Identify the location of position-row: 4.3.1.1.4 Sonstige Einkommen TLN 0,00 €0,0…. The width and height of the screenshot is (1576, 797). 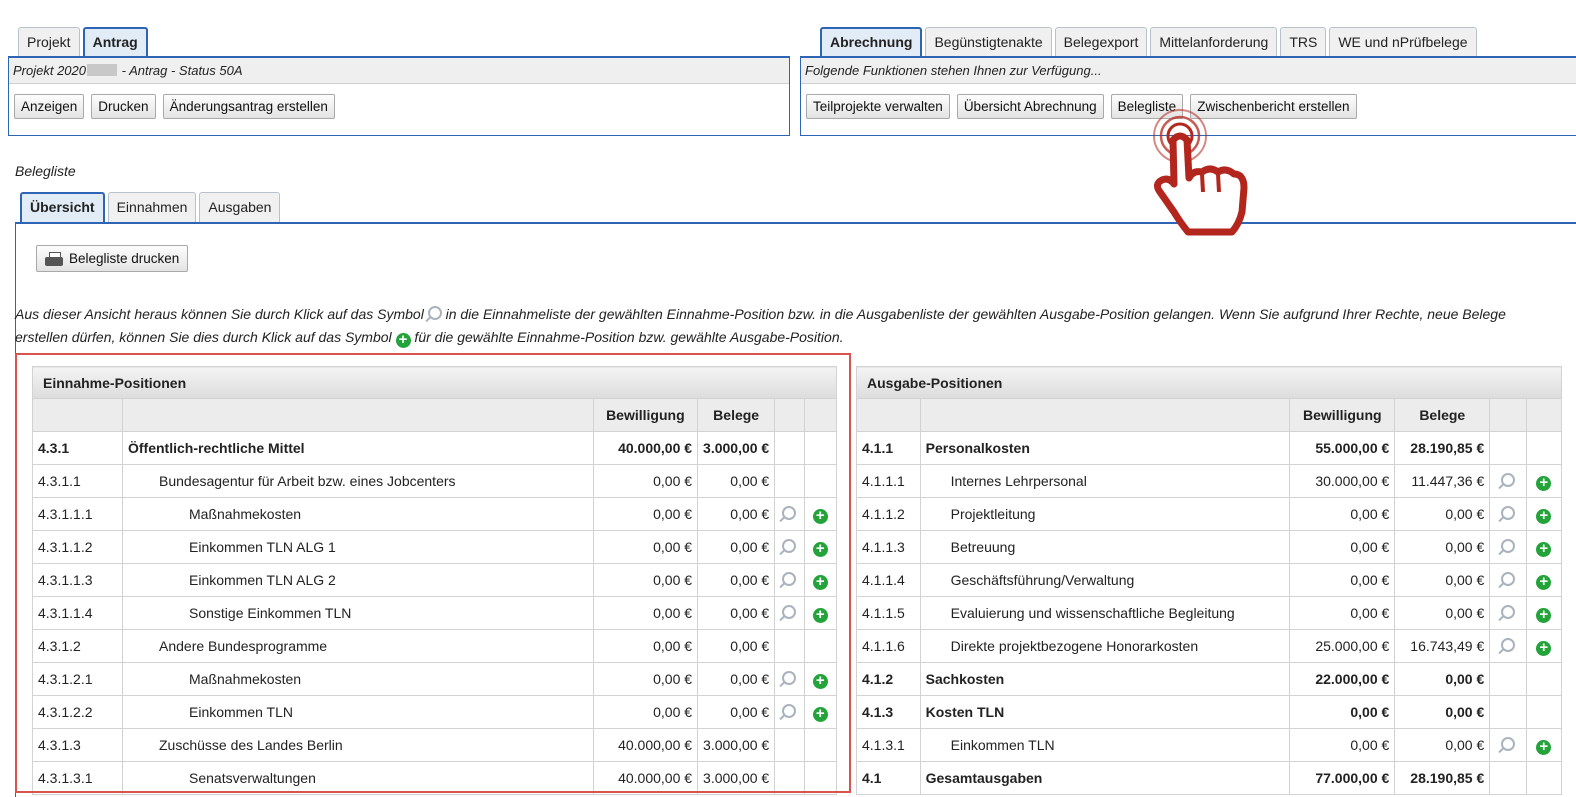
(435, 613).